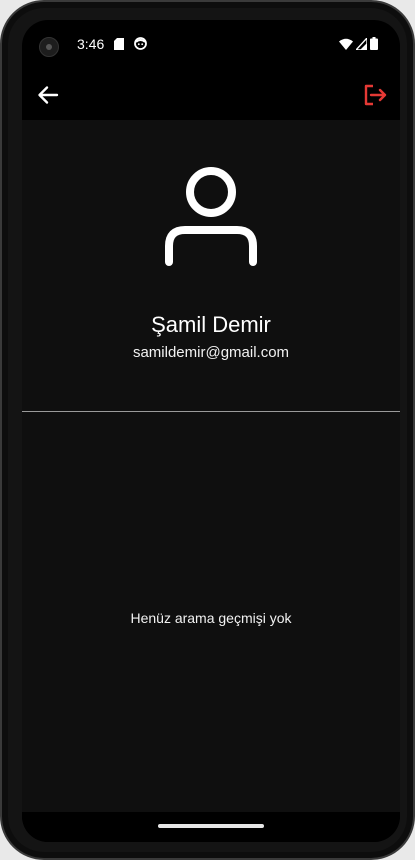 This screenshot has height=860, width=415. Describe the element at coordinates (375, 95) in the screenshot. I see `logout-icon` at that location.